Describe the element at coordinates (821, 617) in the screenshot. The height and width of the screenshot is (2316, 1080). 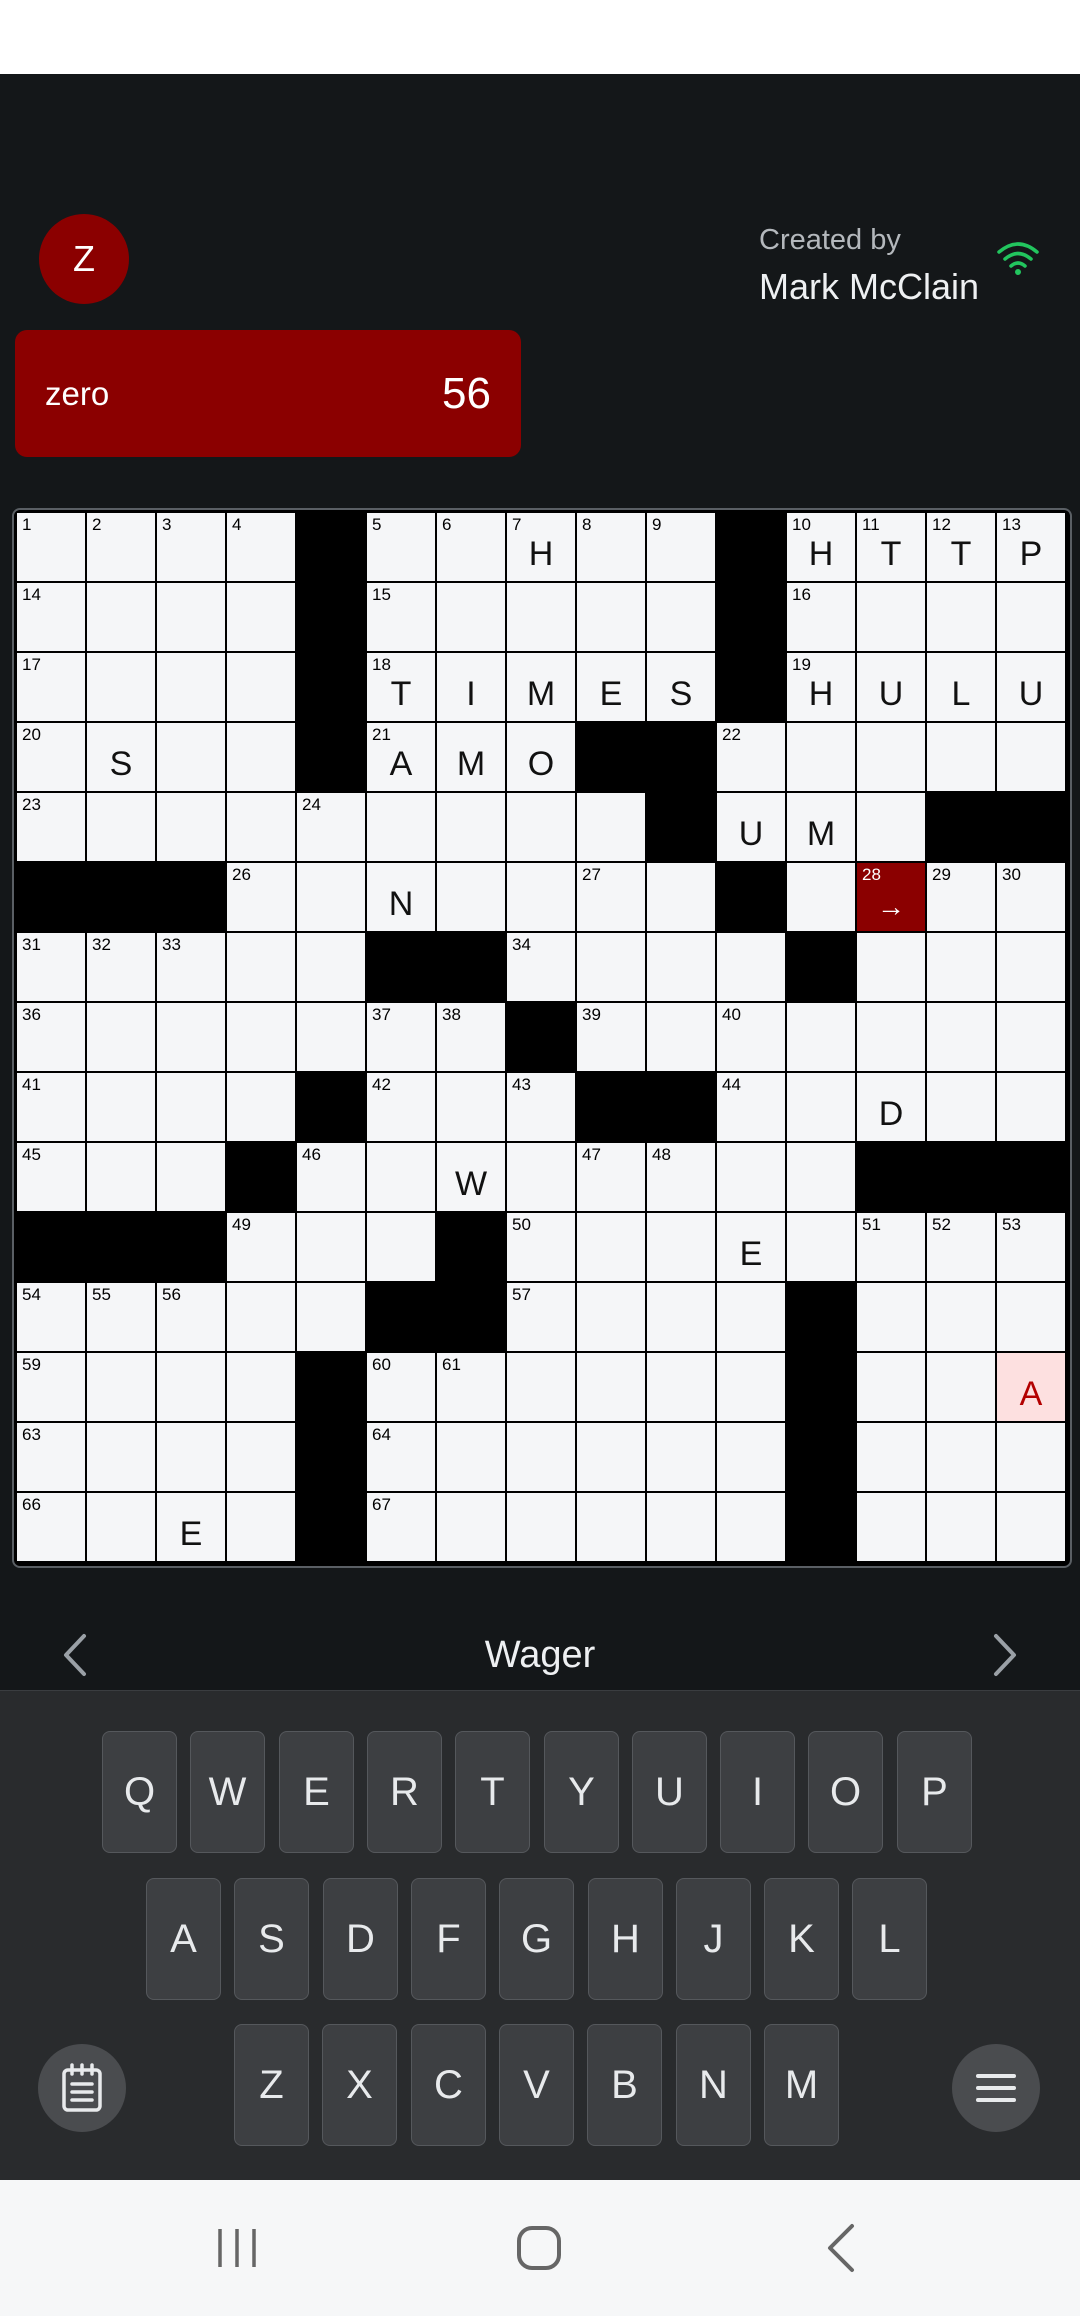
I see `grid-cell: 16` at that location.